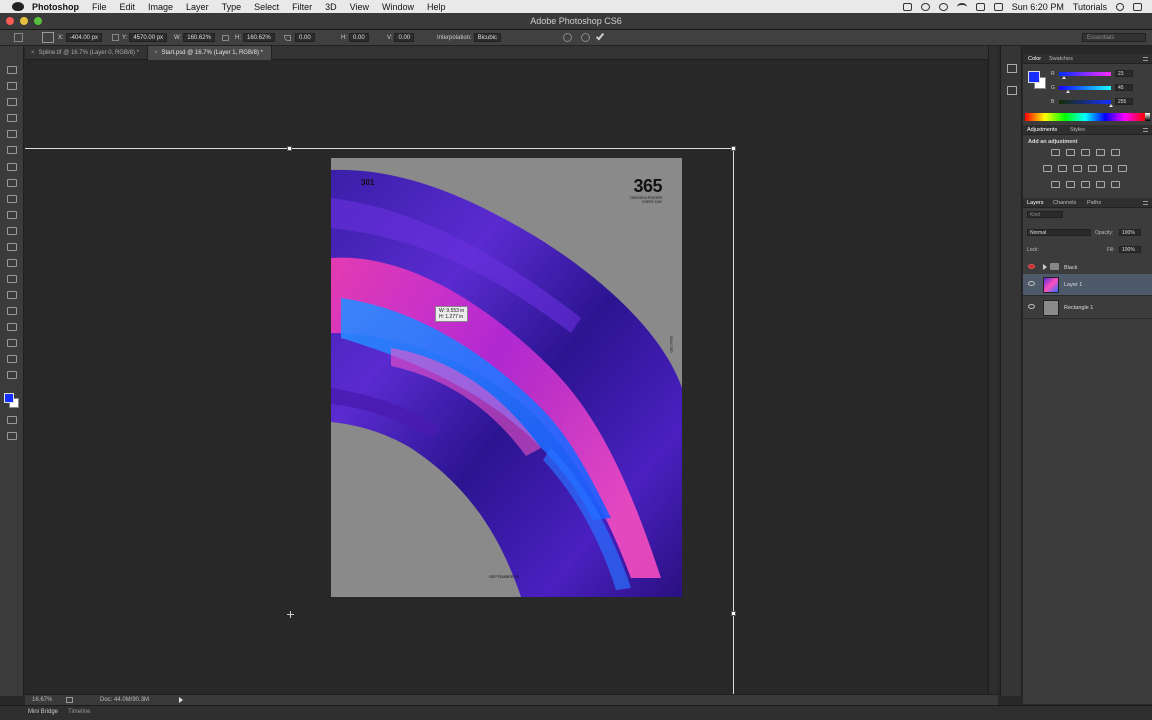  I want to click on transform-handle-top-right, so click(733, 148).